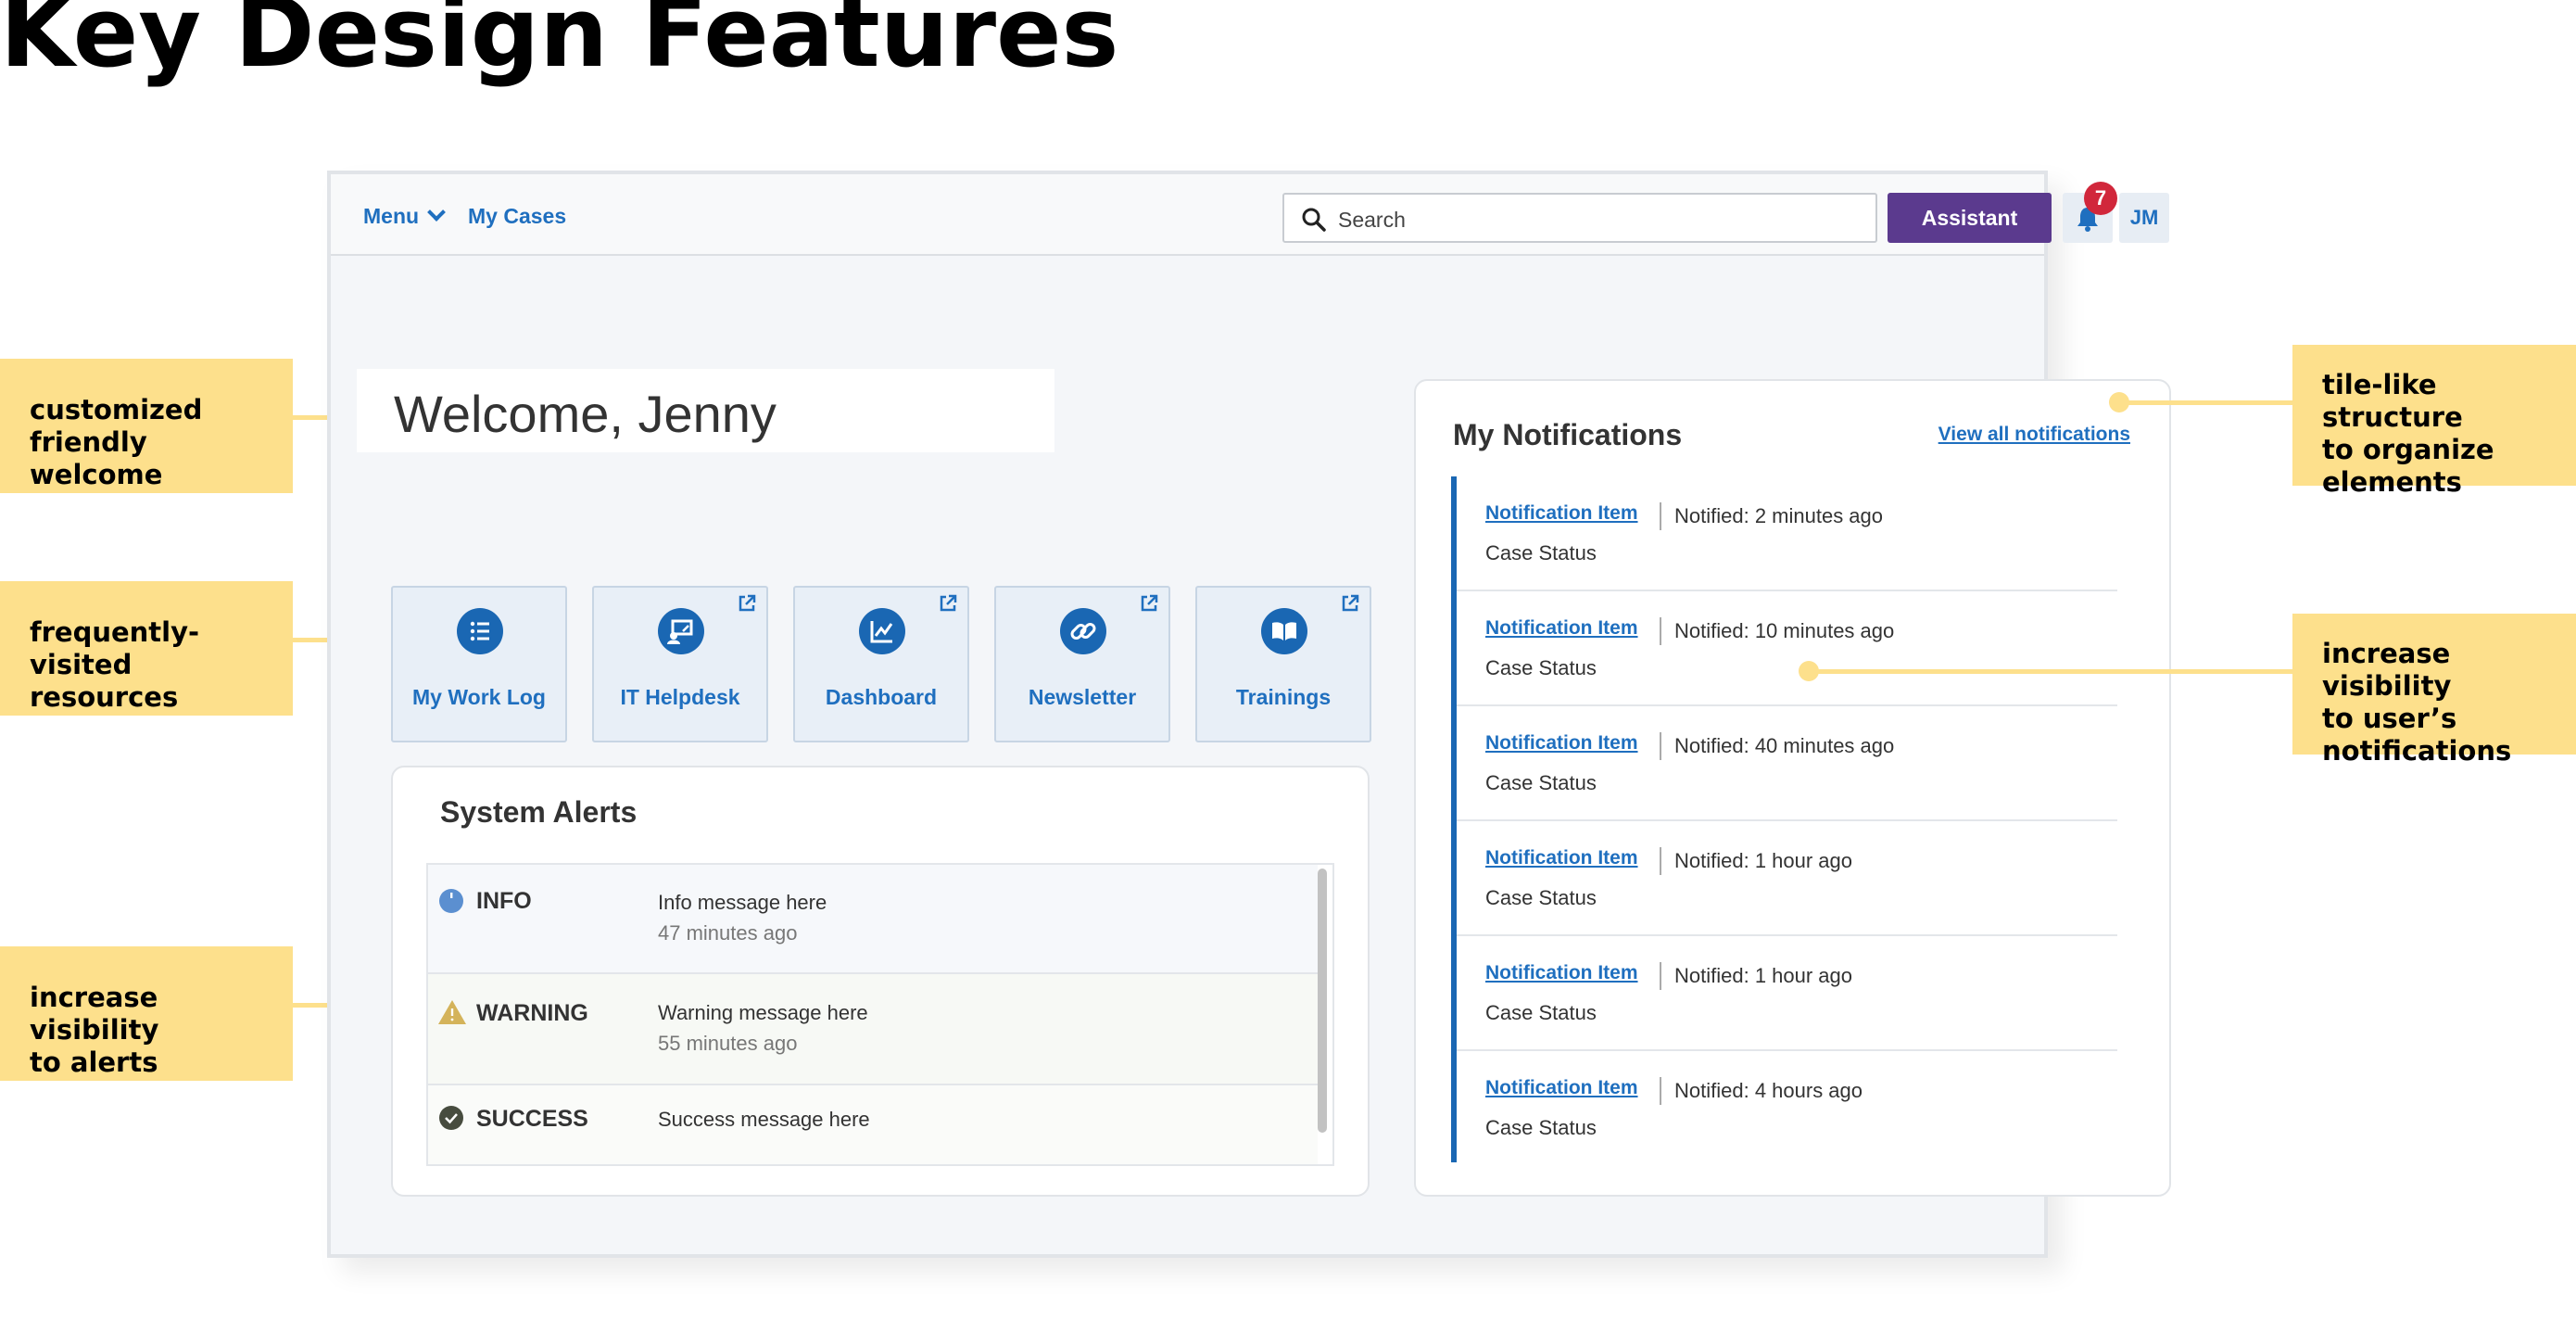  I want to click on alert-message: Info message here, so click(742, 902).